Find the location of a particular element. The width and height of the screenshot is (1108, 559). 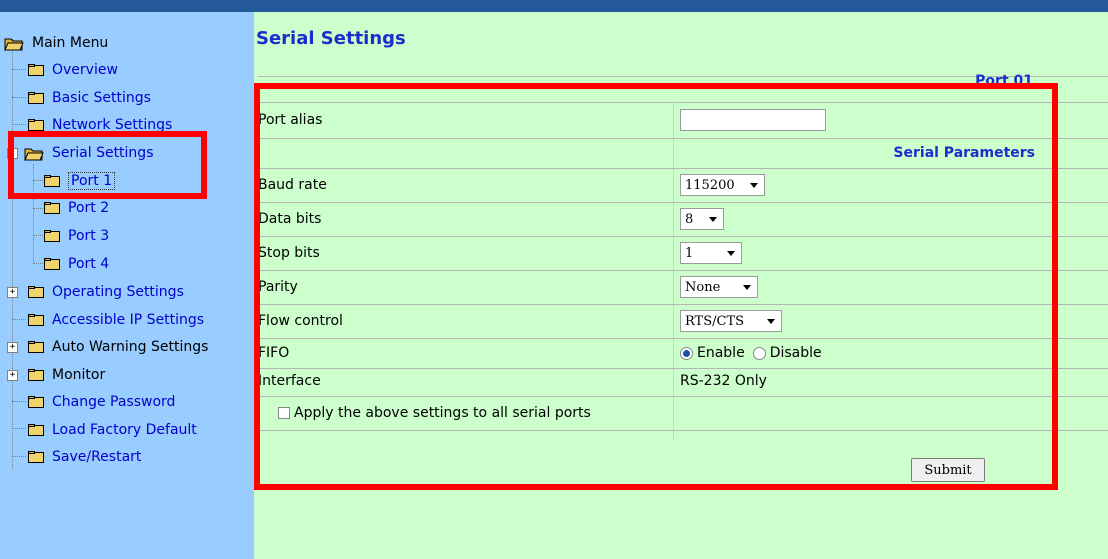

sidebar-item-label: Load Factory Default is located at coordinates (124, 430).